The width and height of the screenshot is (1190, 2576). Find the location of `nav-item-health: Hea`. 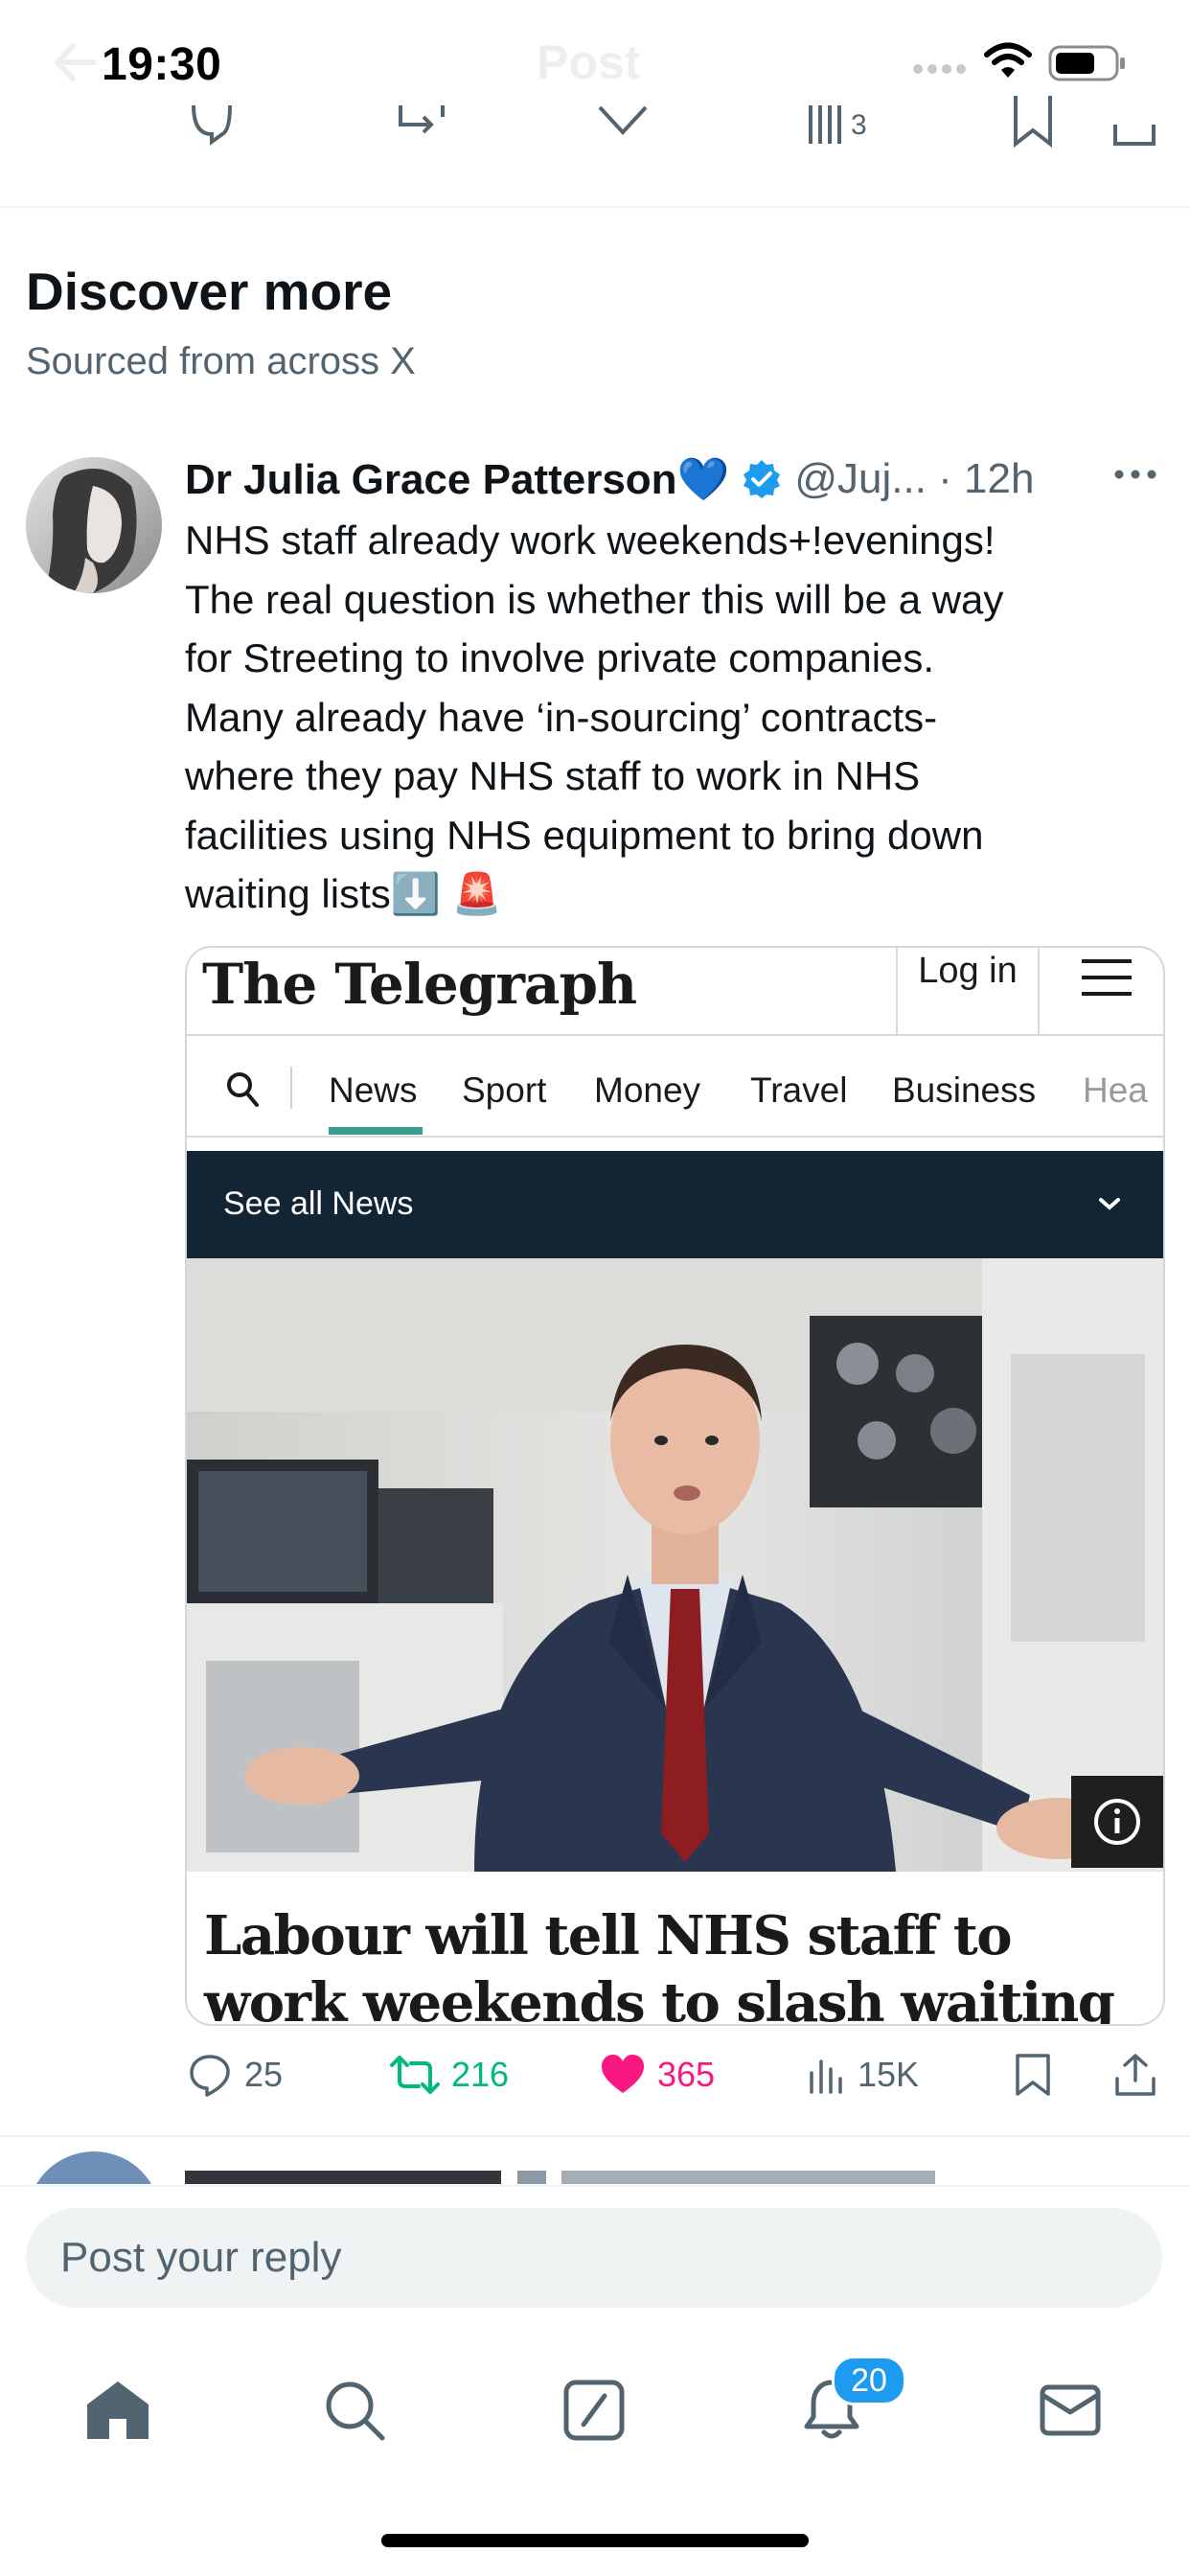

nav-item-health: Hea is located at coordinates (1115, 1090).